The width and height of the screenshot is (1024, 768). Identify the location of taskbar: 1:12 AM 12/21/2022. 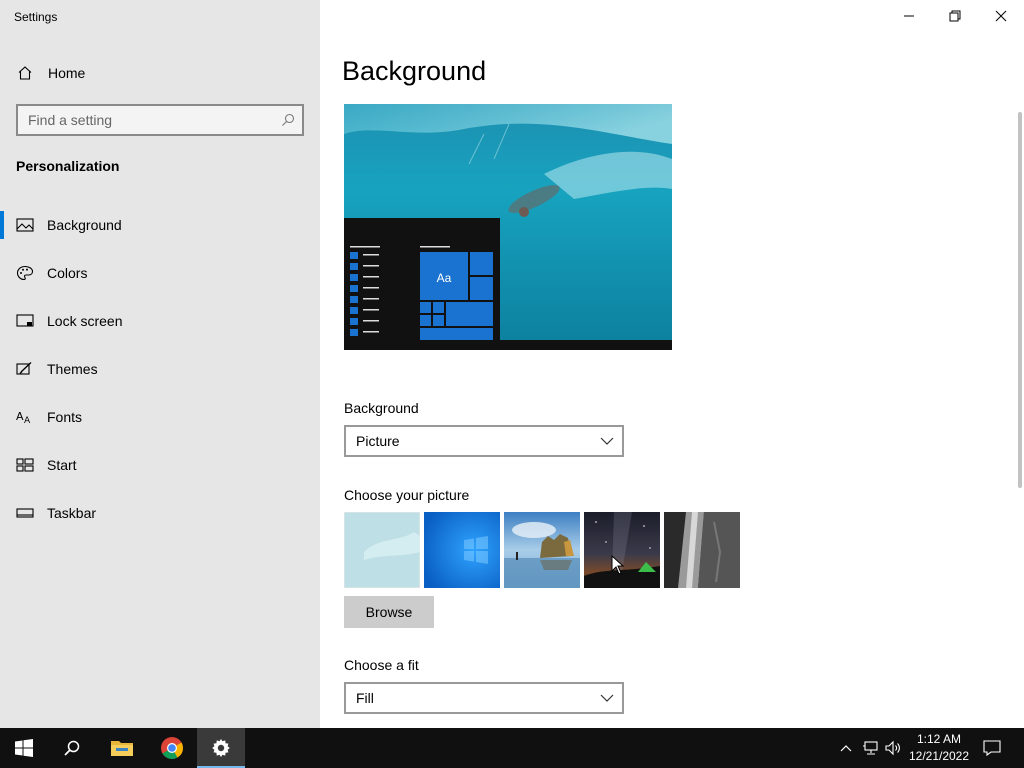
(512, 748).